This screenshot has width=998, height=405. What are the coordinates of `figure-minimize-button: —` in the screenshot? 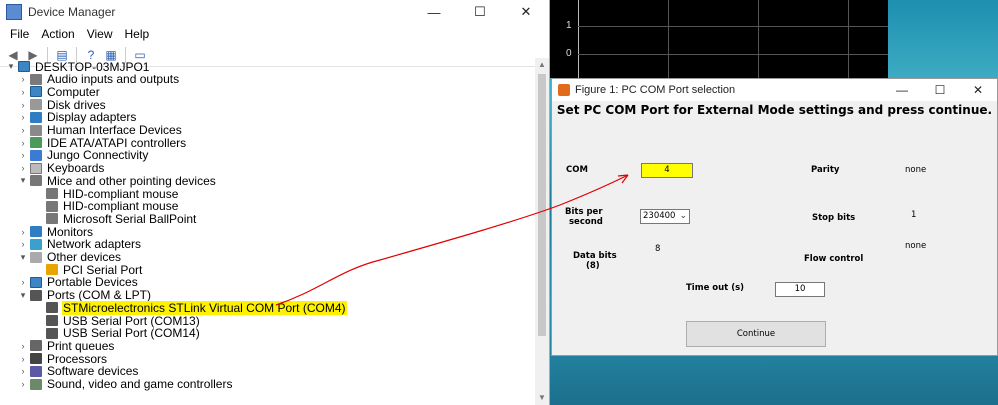 It's located at (902, 90).